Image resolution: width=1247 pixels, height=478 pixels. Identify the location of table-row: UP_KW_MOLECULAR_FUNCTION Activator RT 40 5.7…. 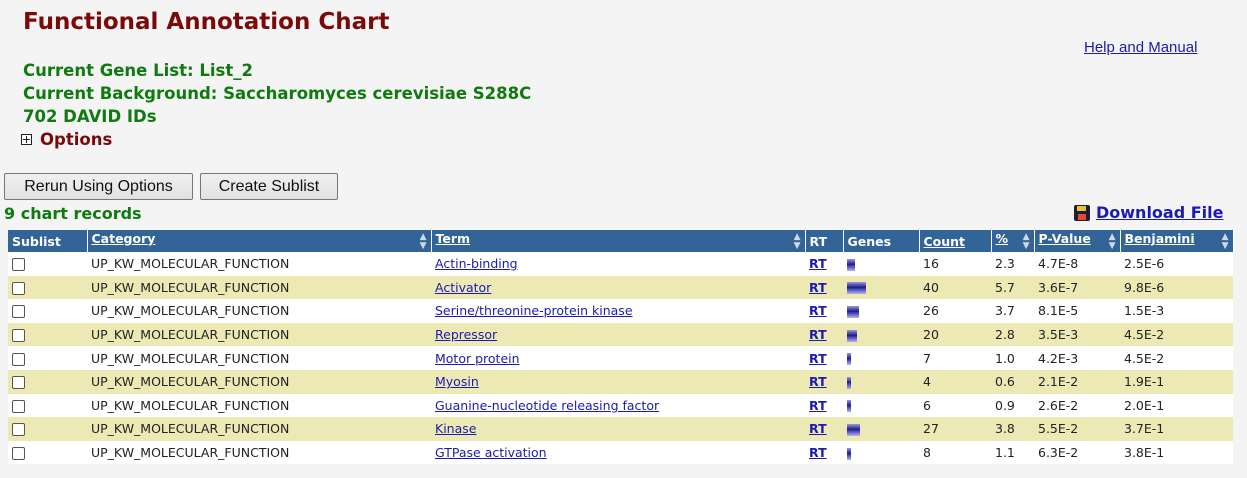
(620, 287).